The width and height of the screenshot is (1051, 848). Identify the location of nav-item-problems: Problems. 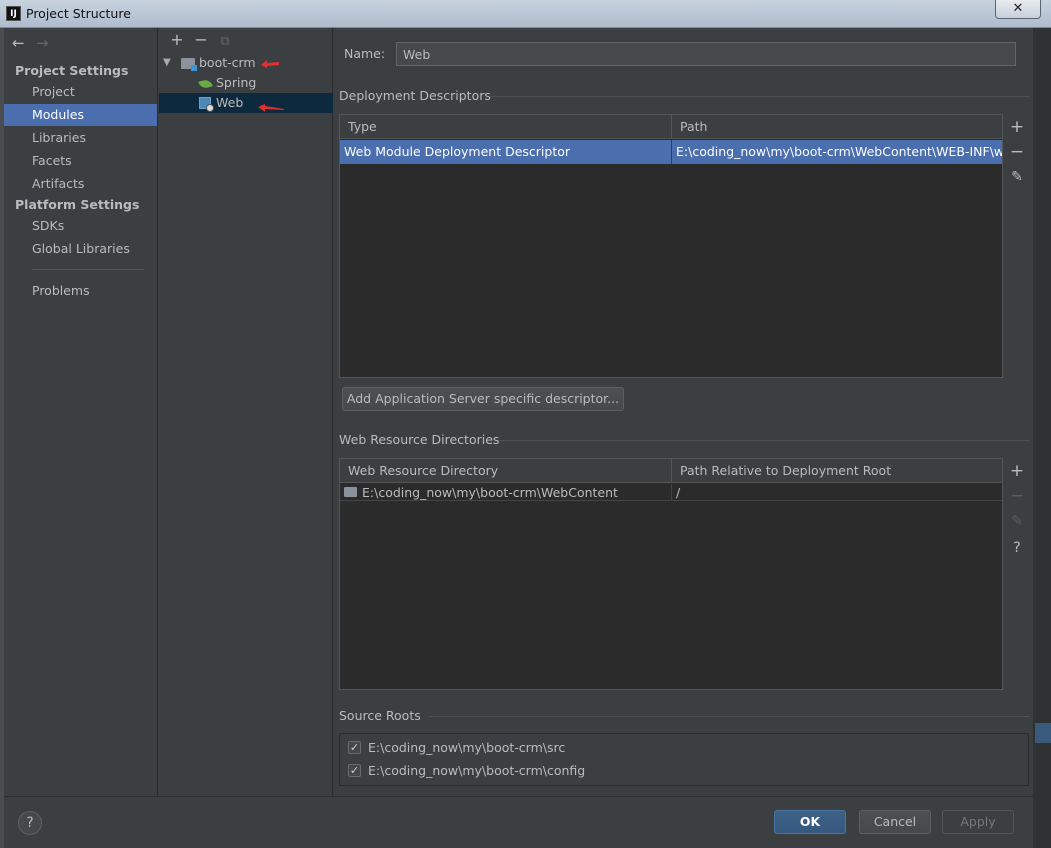
(80, 291).